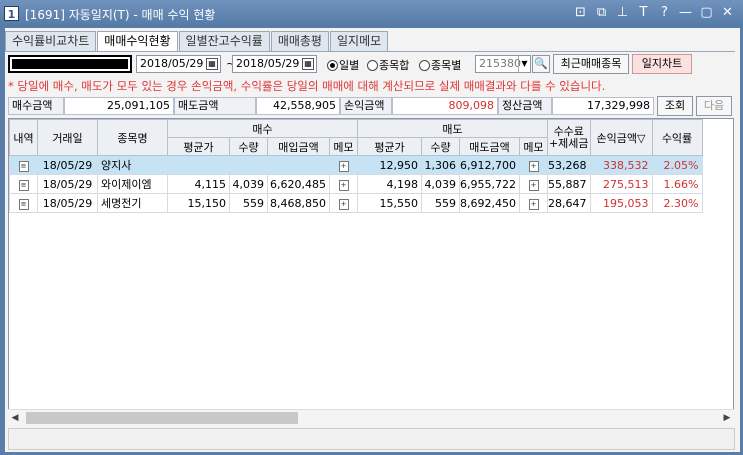  What do you see at coordinates (489, 146) in the screenshot?
I see `header-sell-amount: 매도금액` at bounding box center [489, 146].